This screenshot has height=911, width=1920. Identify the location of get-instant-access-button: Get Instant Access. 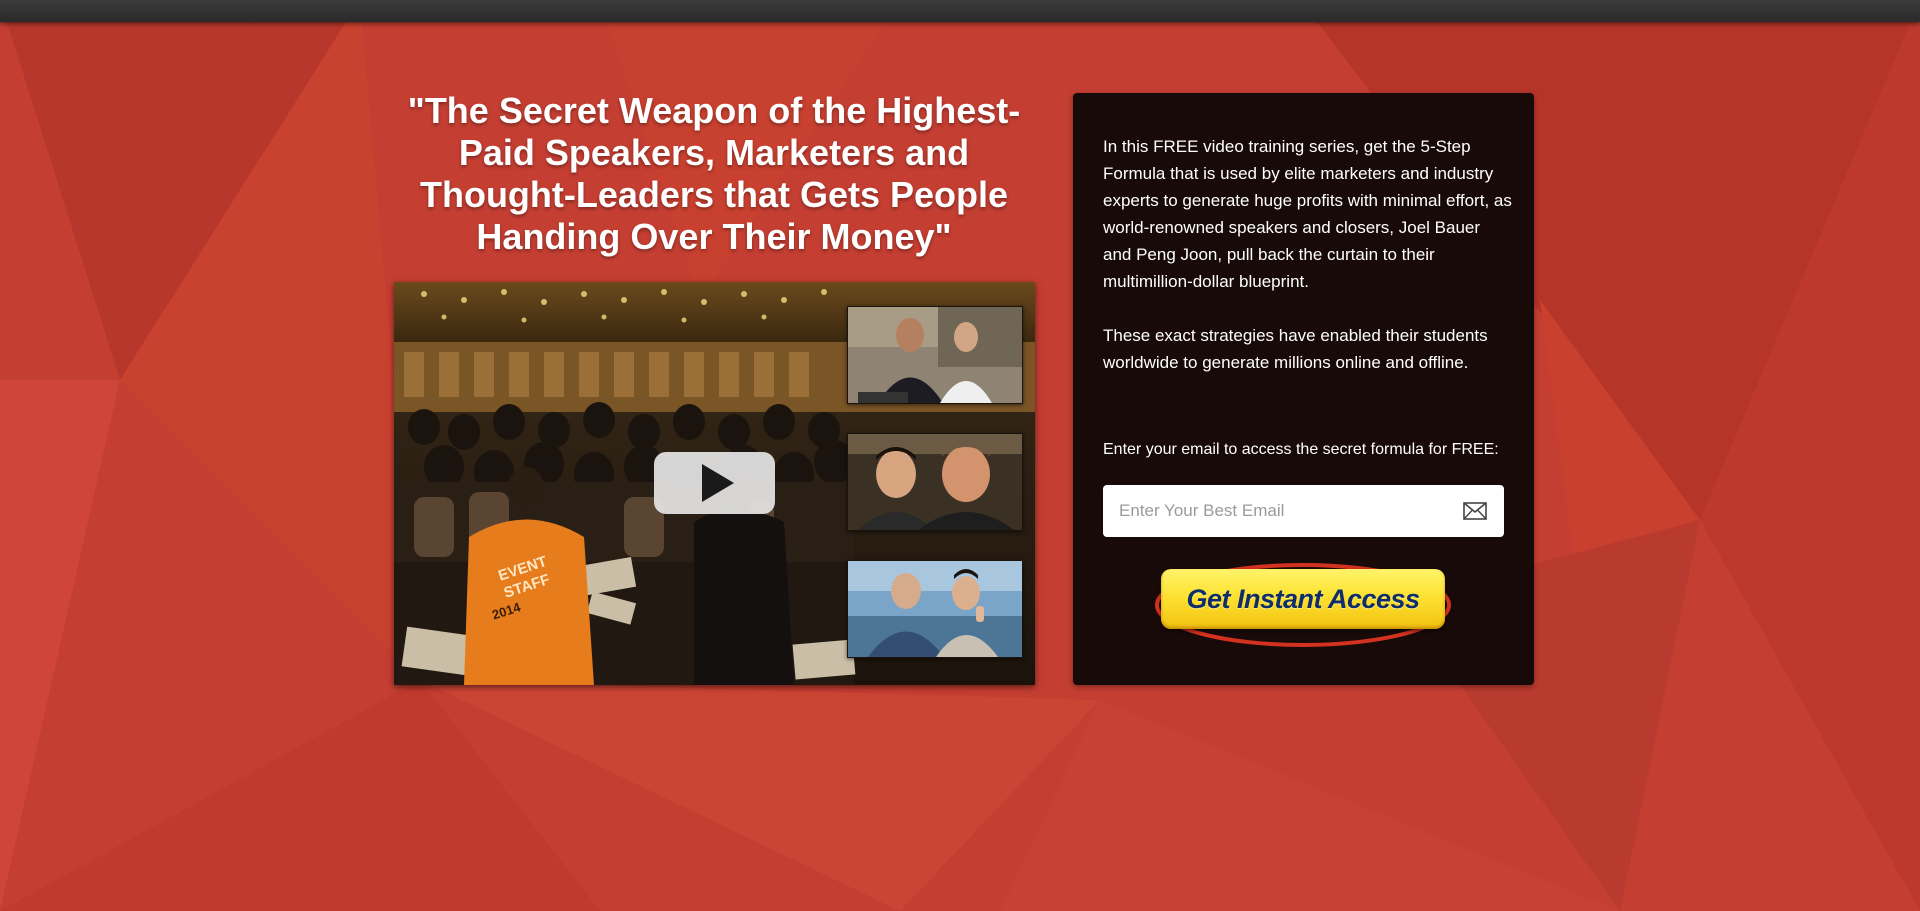
(1303, 599).